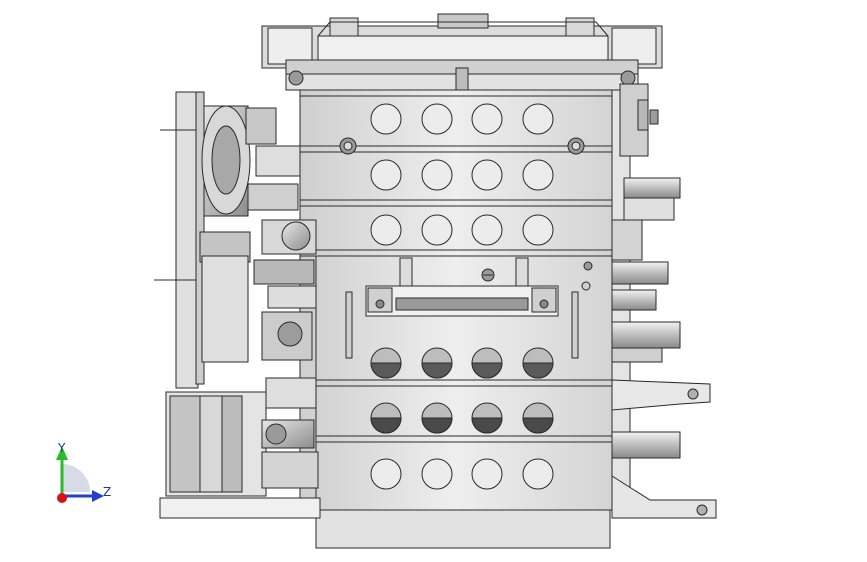 This screenshot has height=562, width=867. Describe the element at coordinates (107, 492) in the screenshot. I see `z-axis-label: Z` at that location.